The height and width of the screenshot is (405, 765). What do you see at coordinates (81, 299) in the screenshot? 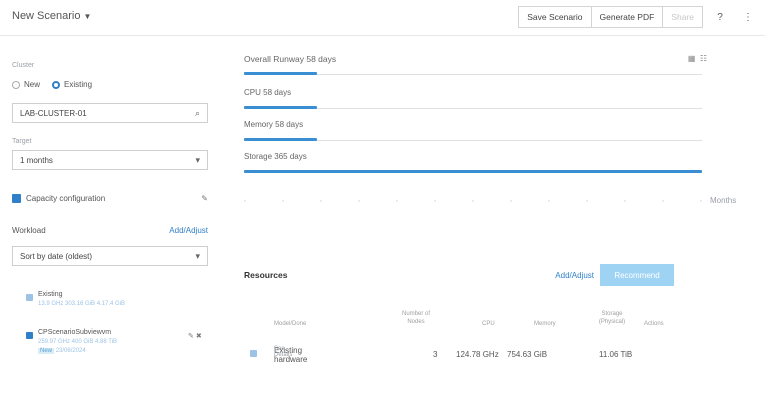
I see `workload-item-existing: Existing 13.9 GHz 303.16 GiB 4.17.4 GiB` at bounding box center [81, 299].